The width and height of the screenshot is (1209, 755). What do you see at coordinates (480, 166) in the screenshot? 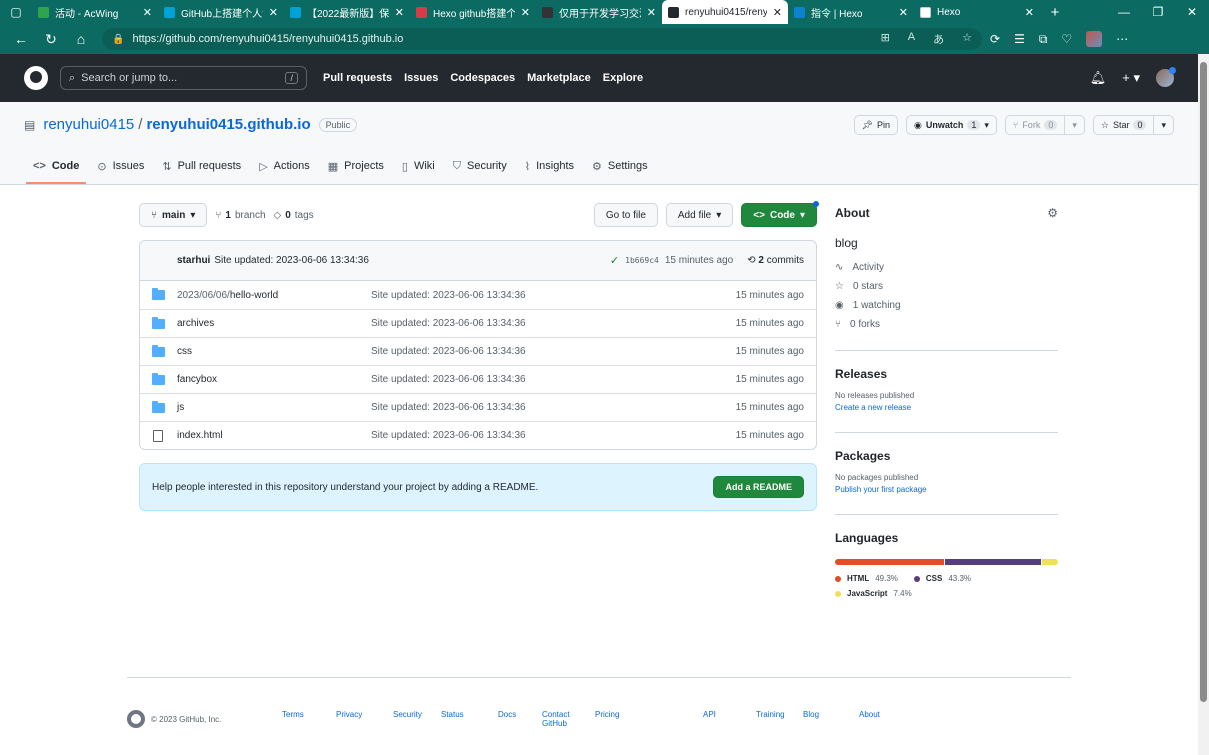
I see `tab-security: ⛉ Security` at bounding box center [480, 166].